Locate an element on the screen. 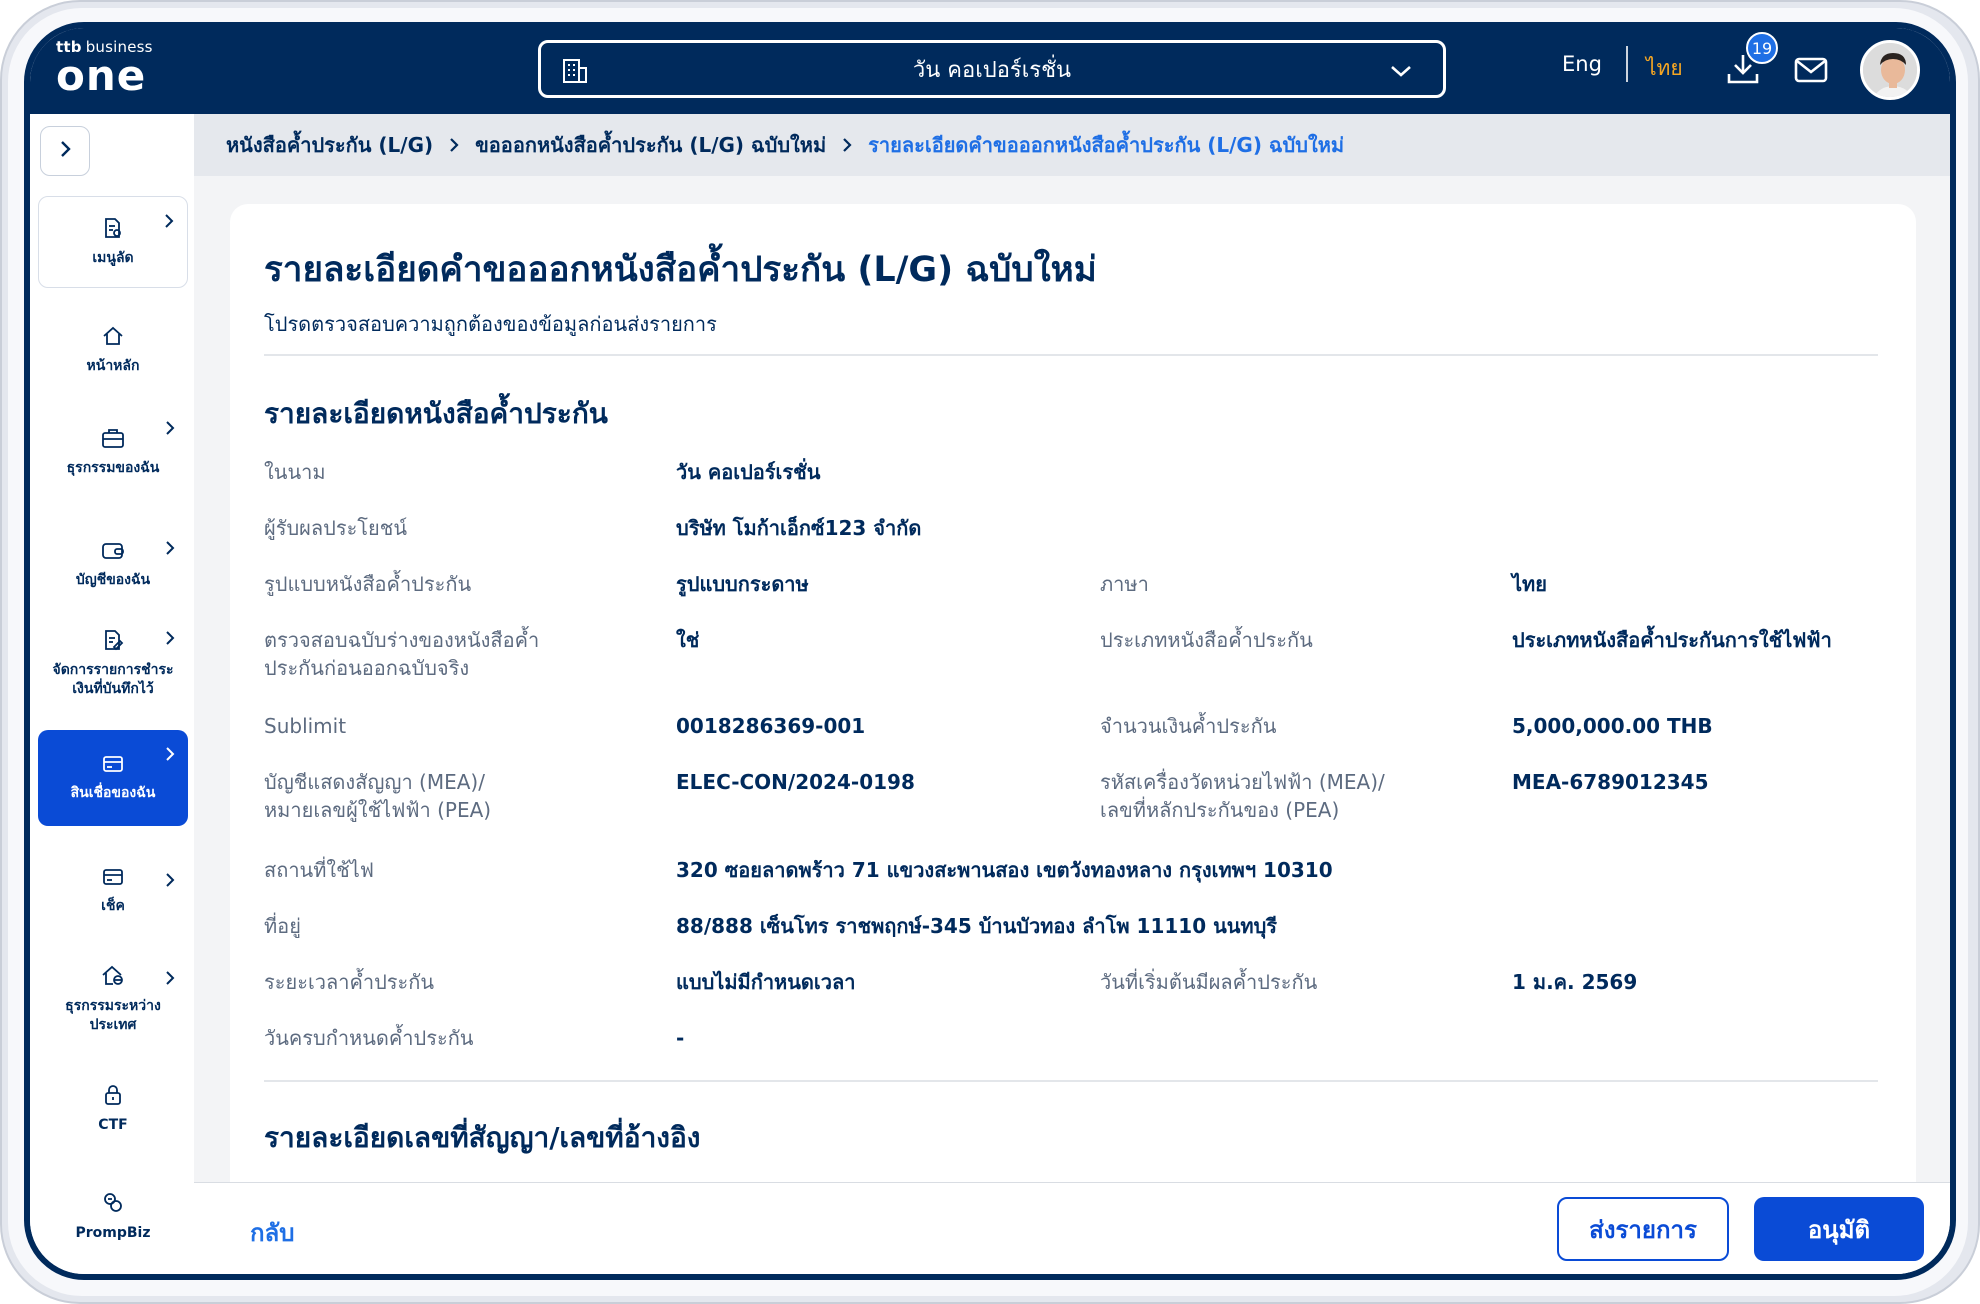 The height and width of the screenshot is (1304, 1980). logo-text: one is located at coordinates (101, 75).